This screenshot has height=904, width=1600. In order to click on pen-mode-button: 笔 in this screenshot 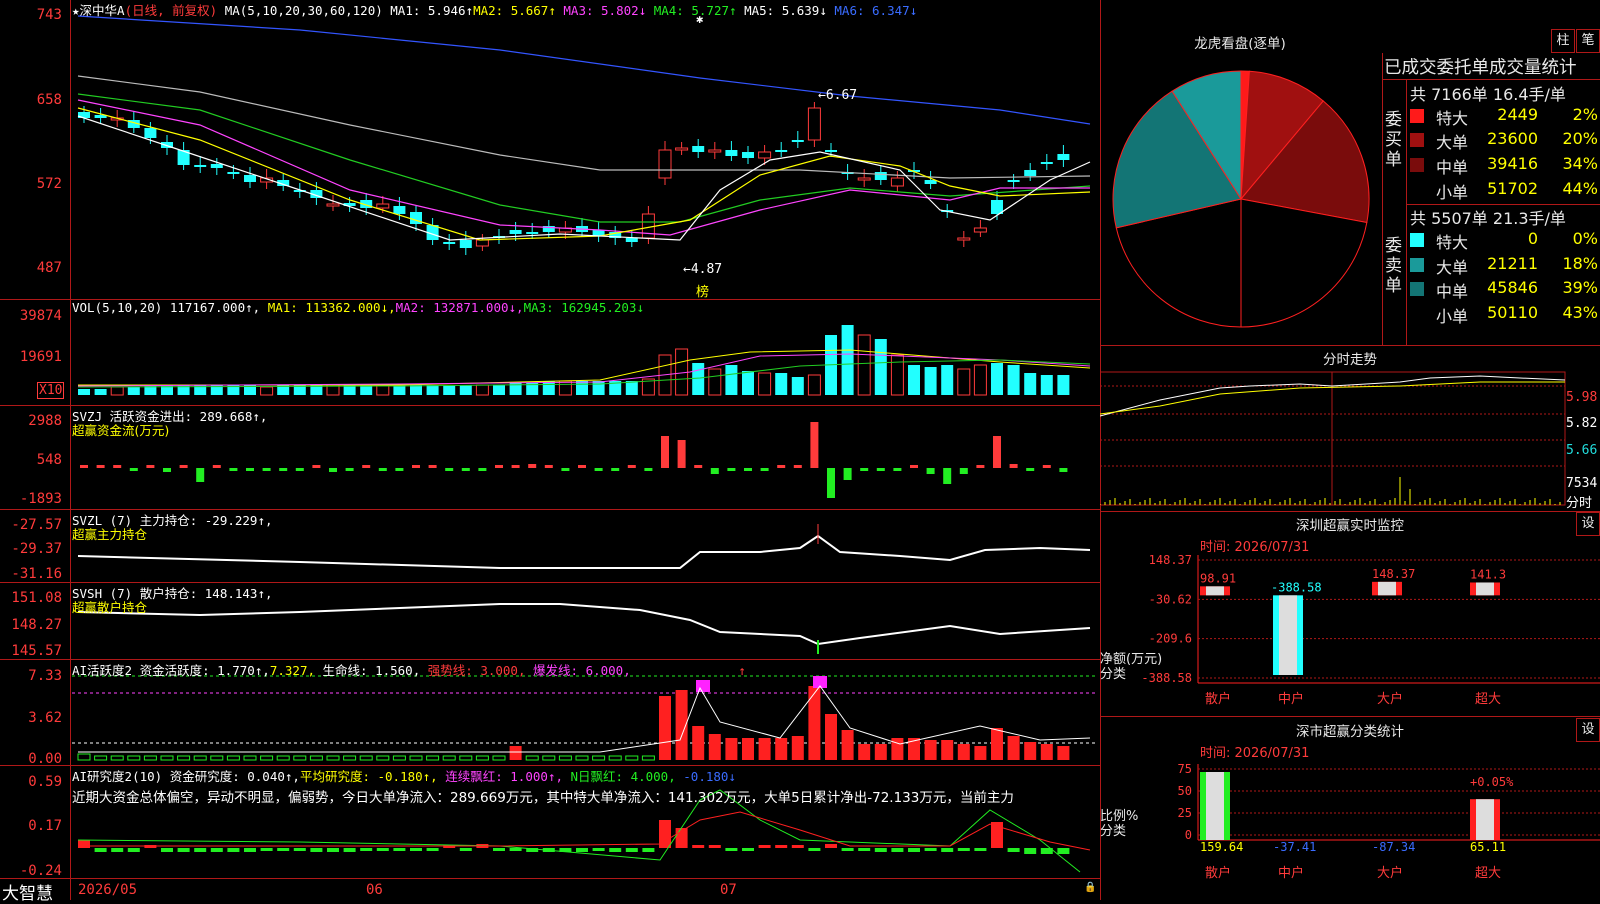, I will do `click(1588, 41)`.